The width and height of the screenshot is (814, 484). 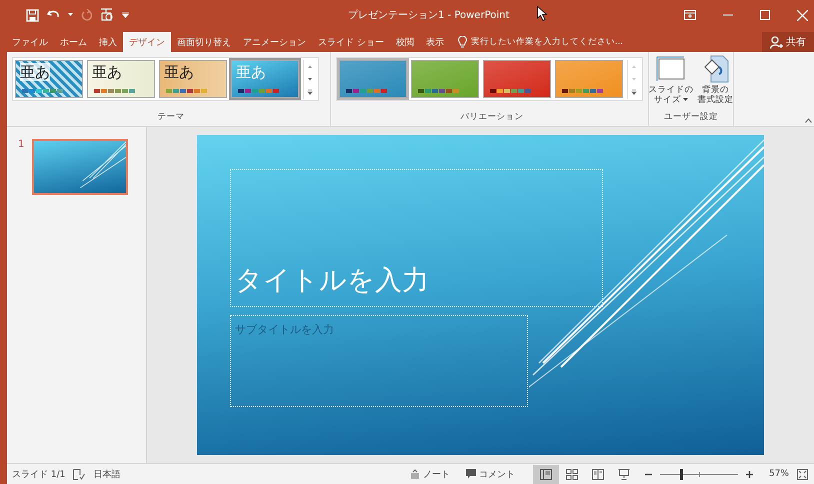 I want to click on group-label: バリエーション, so click(x=492, y=117).